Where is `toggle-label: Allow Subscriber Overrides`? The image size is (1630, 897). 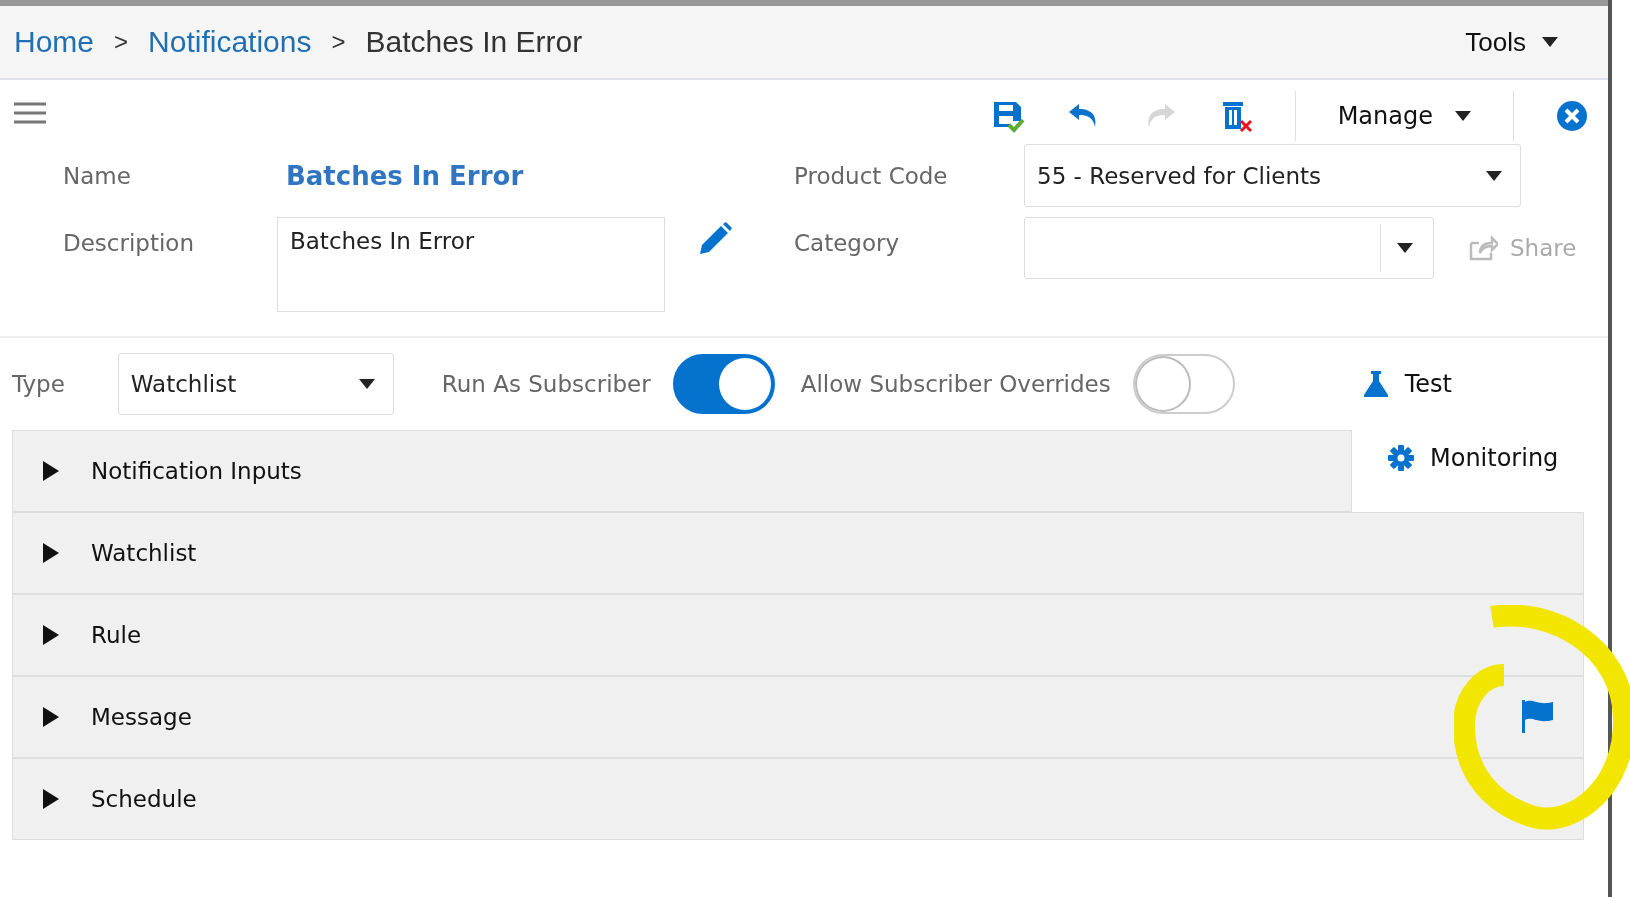
toggle-label: Allow Subscriber Overrides is located at coordinates (955, 384).